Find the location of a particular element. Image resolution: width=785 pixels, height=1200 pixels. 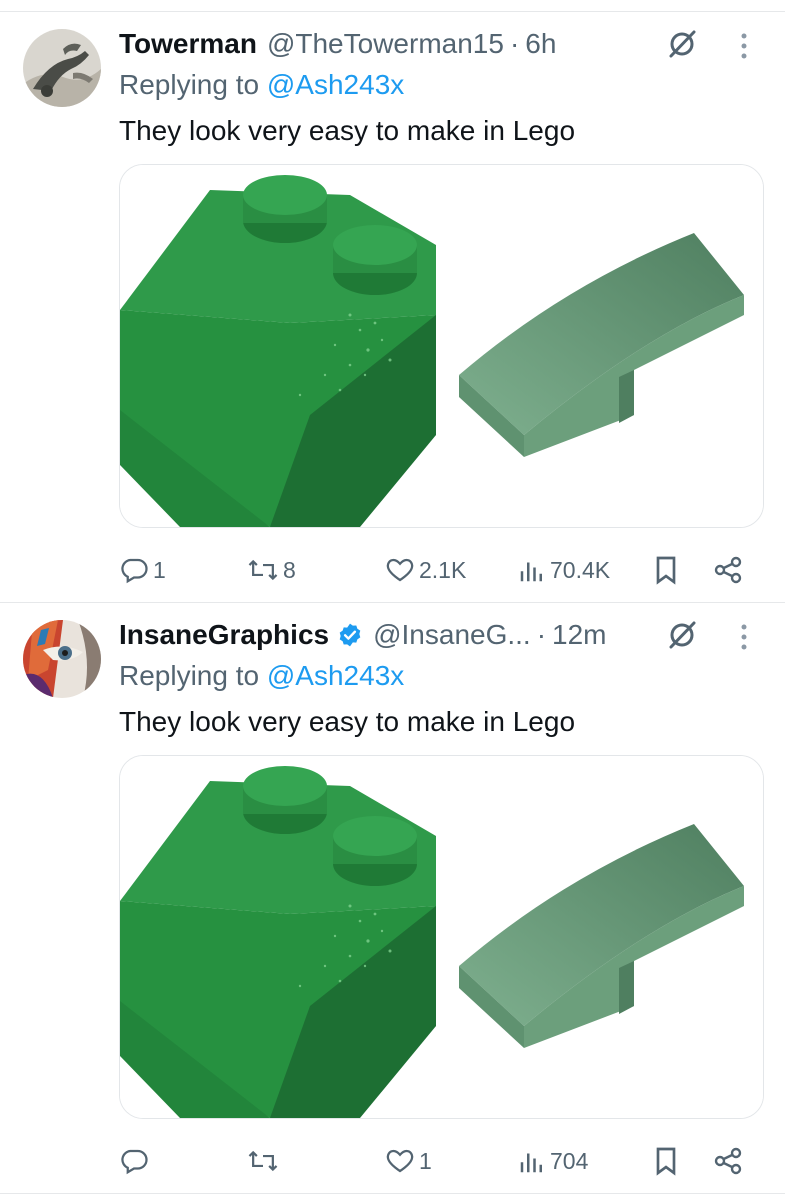

views-count: 704 is located at coordinates (569, 1160).